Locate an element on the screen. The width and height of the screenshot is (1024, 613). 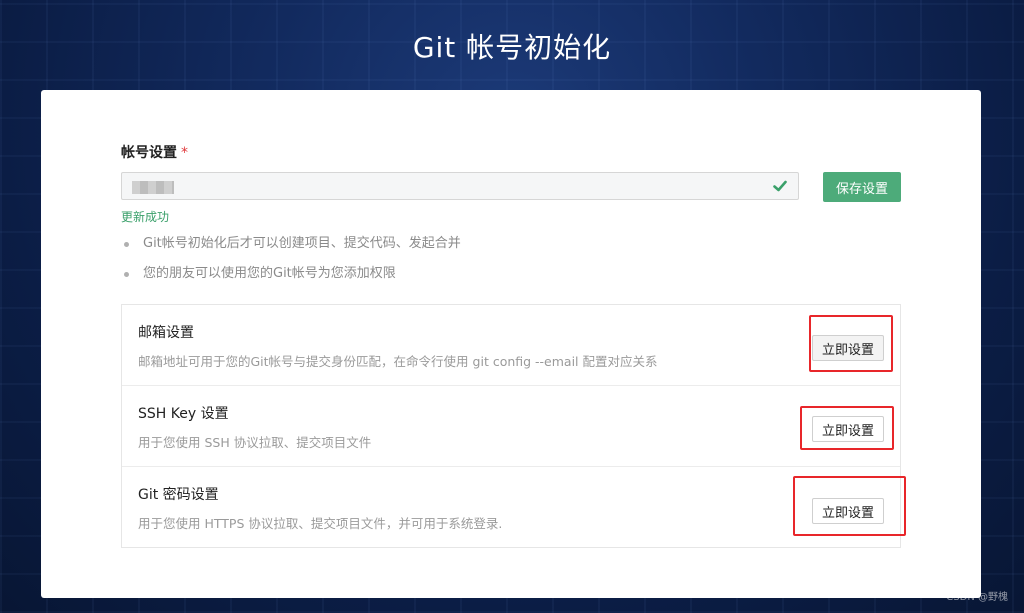
email-setup-button: 立即设置 is located at coordinates (848, 348).